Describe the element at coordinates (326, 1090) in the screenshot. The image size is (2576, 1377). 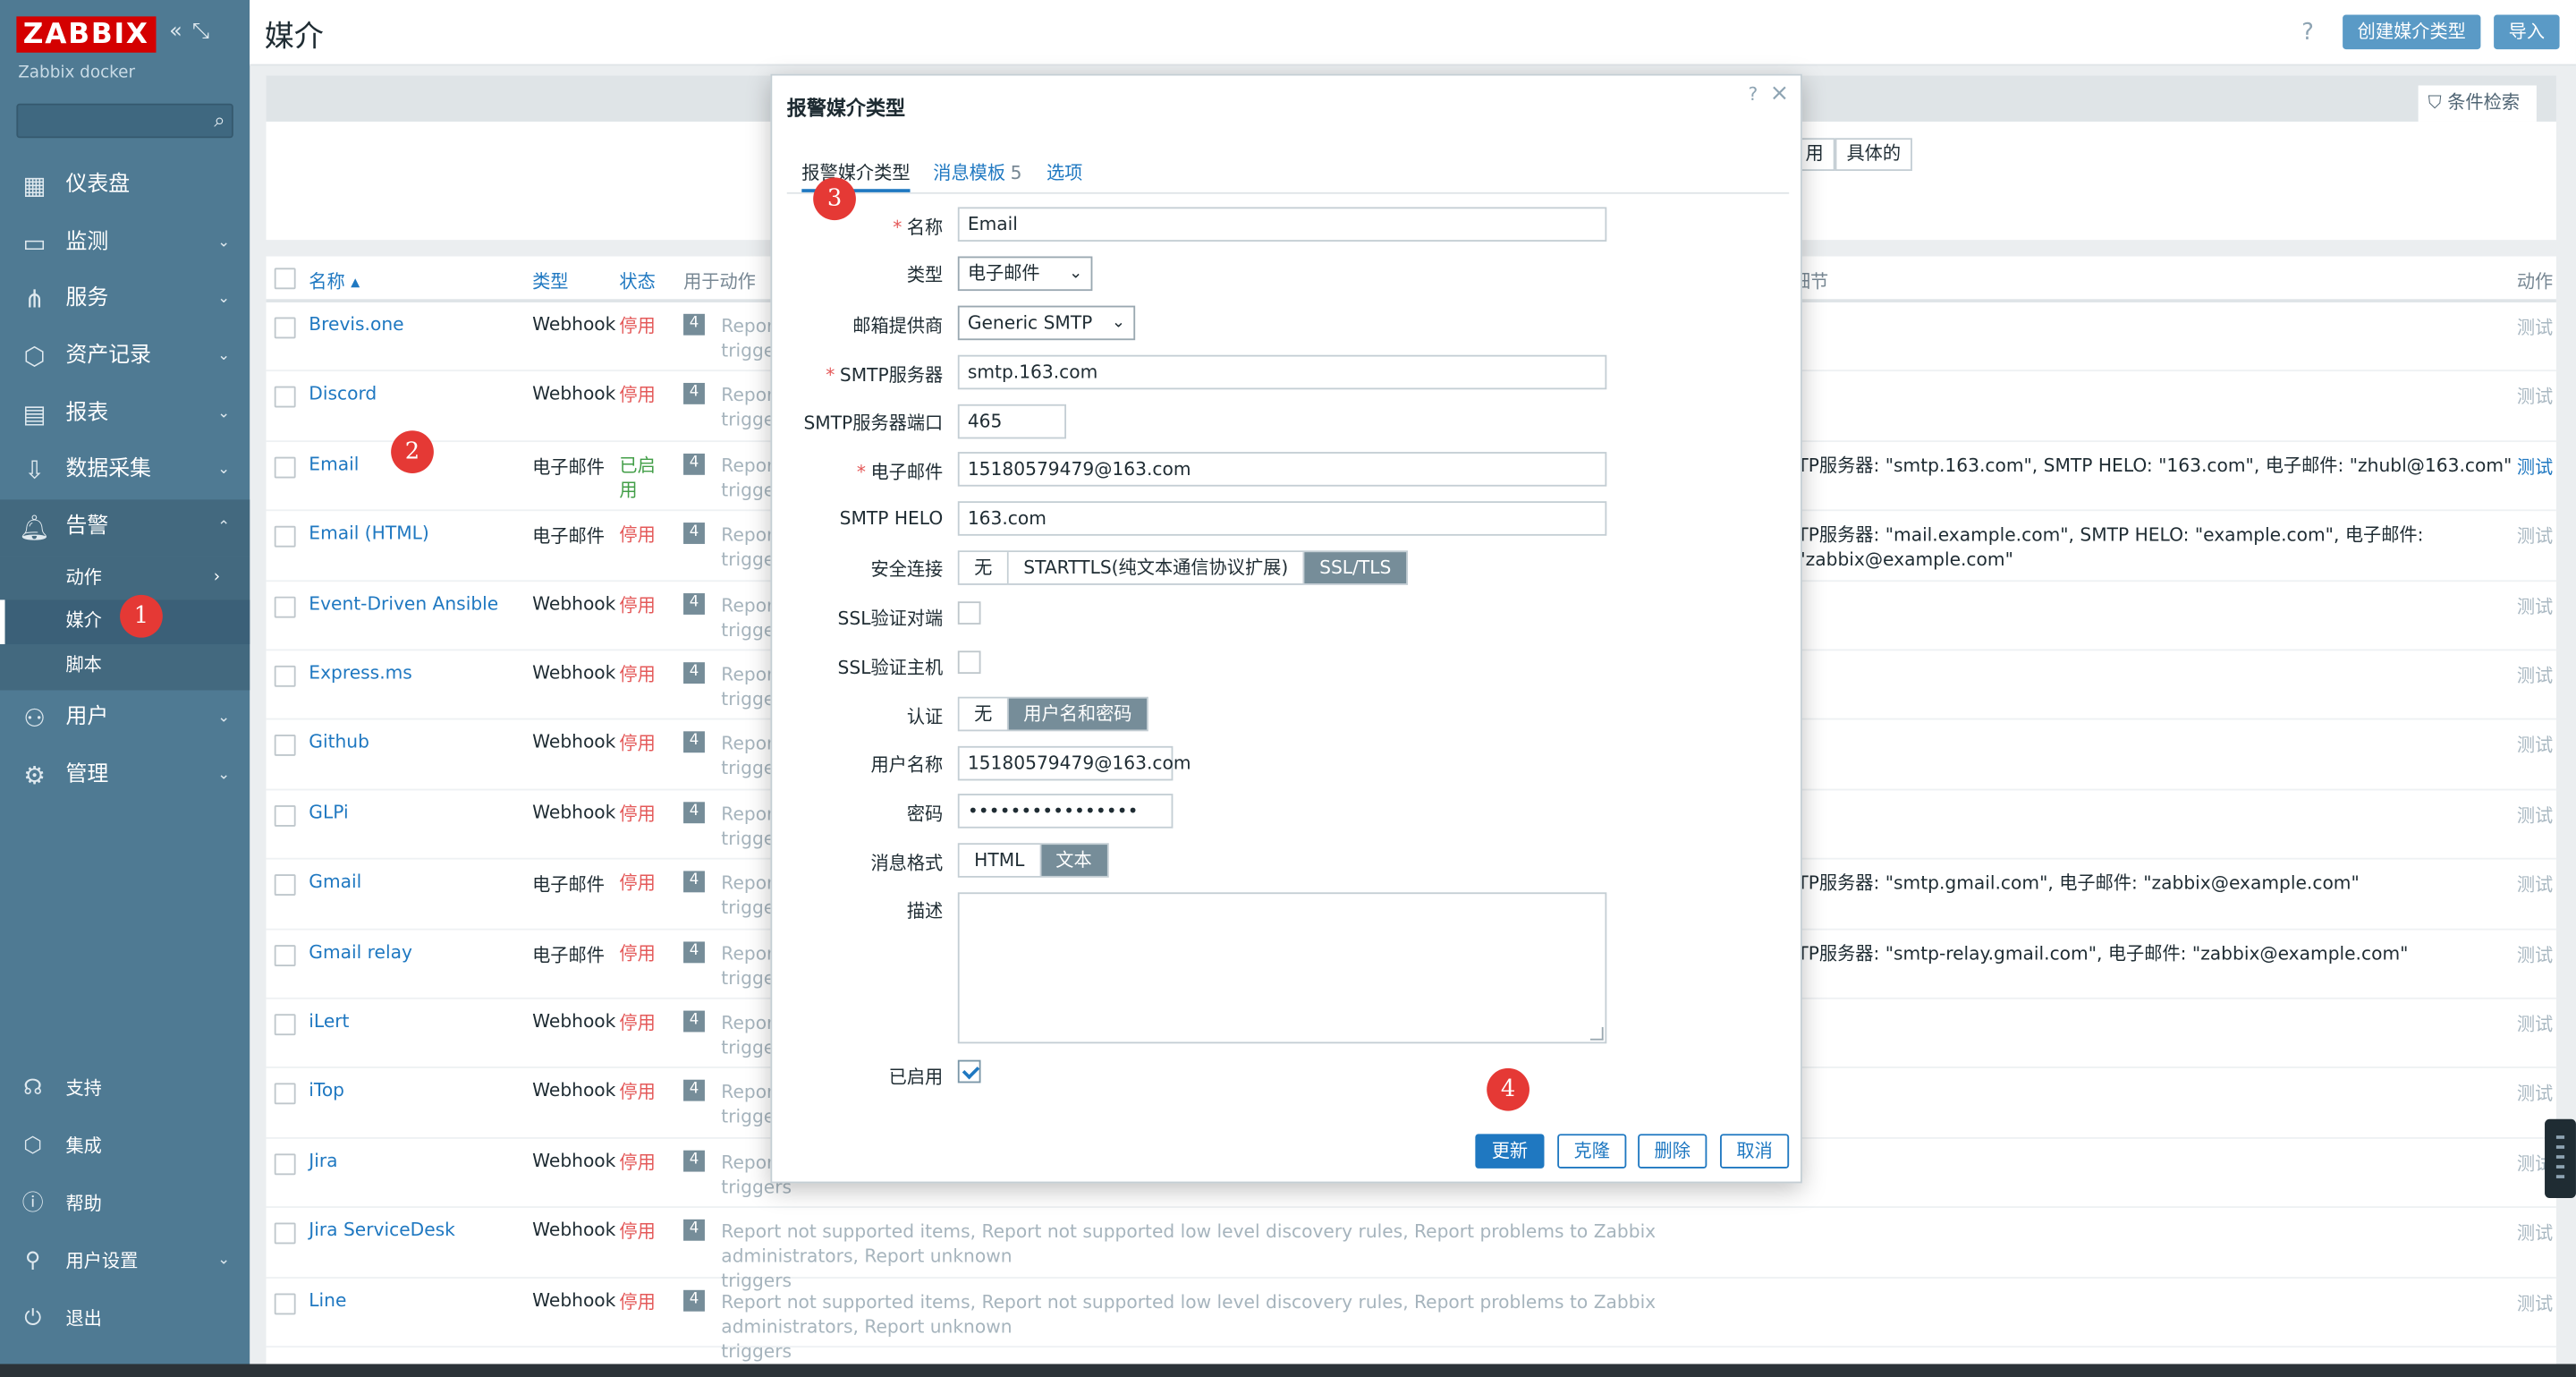
I see `media-type-name-link: iTop` at that location.